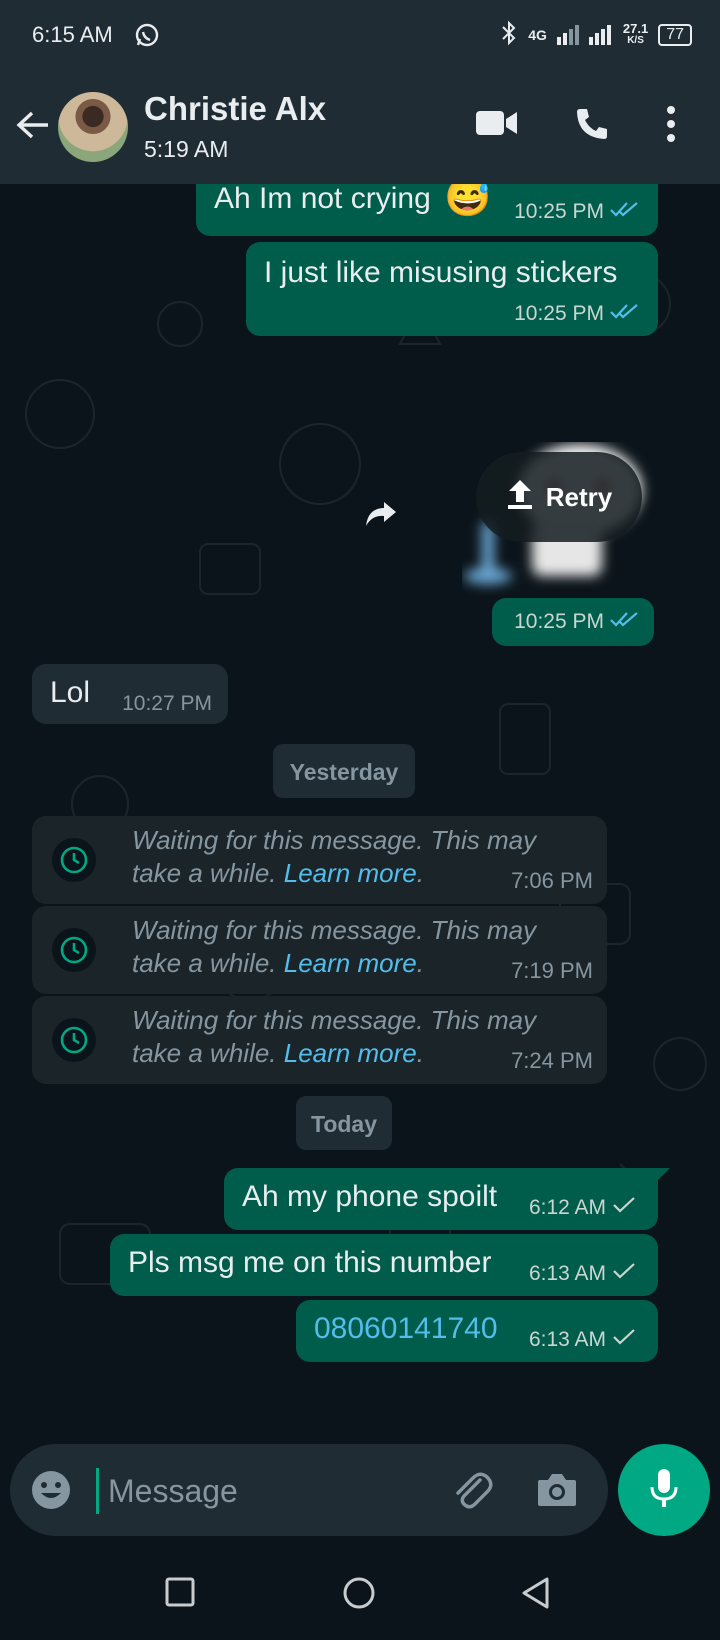 The image size is (720, 1640). I want to click on date-divider: Today, so click(344, 1123).